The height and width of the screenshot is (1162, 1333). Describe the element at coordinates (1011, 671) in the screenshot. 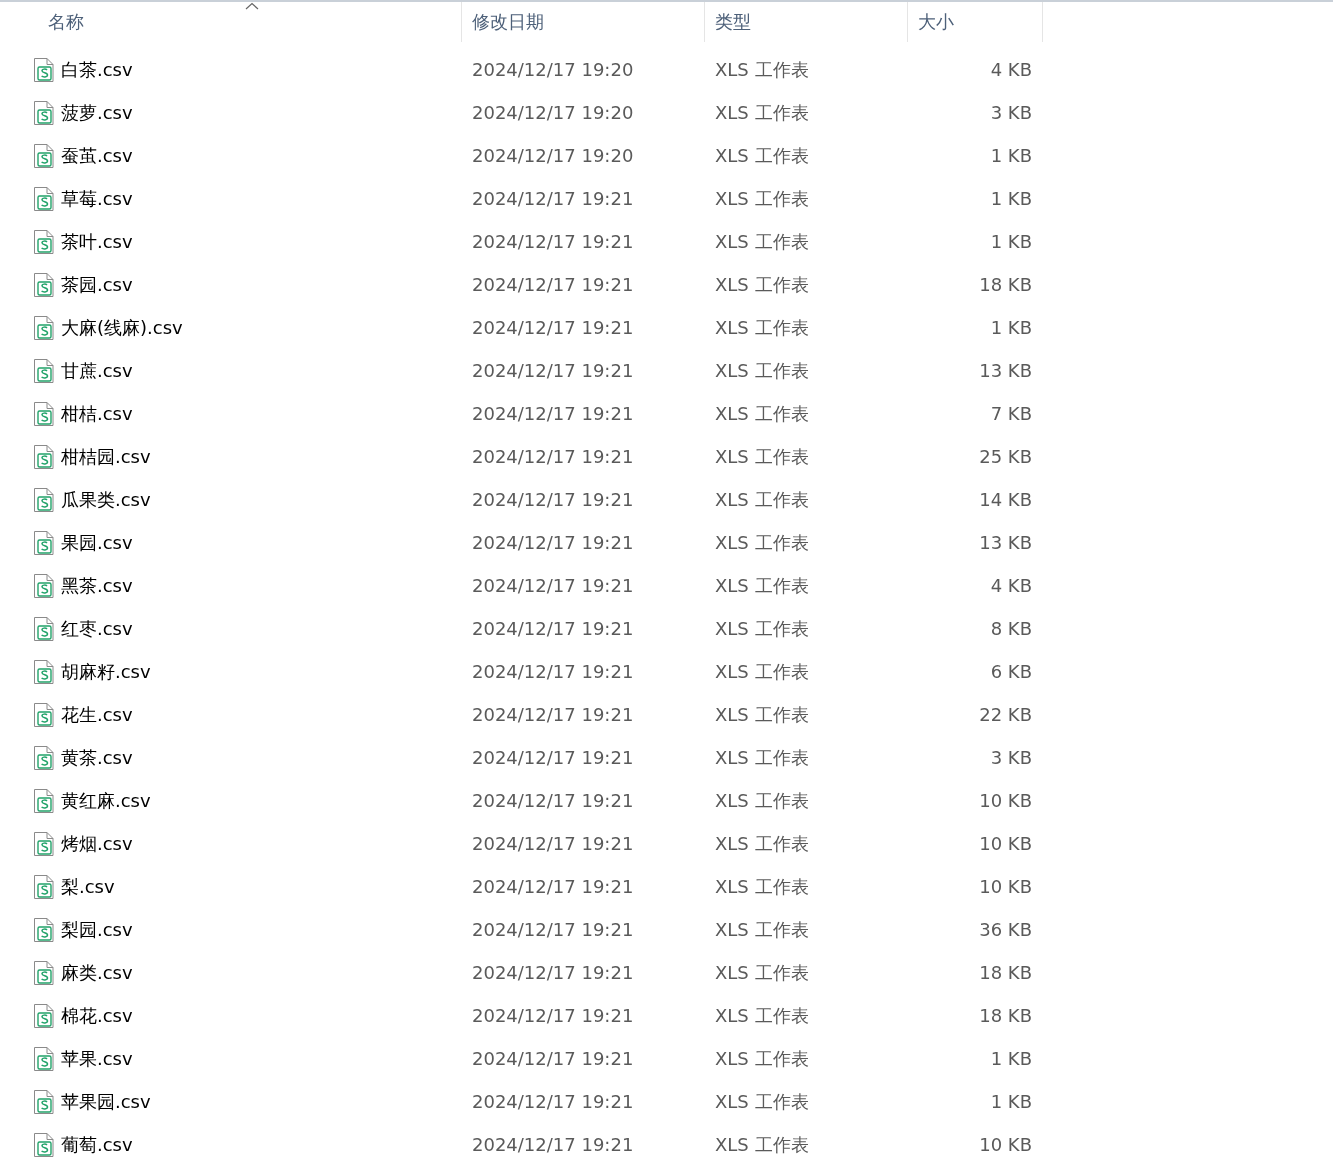

I see `file-size: 6 KB` at that location.